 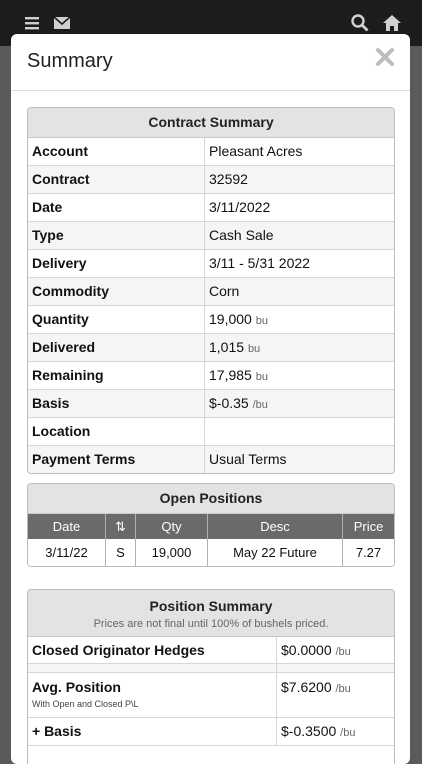 I want to click on open-positions-header-row: Date ⇅ Qty Desc Price, so click(x=211, y=526).